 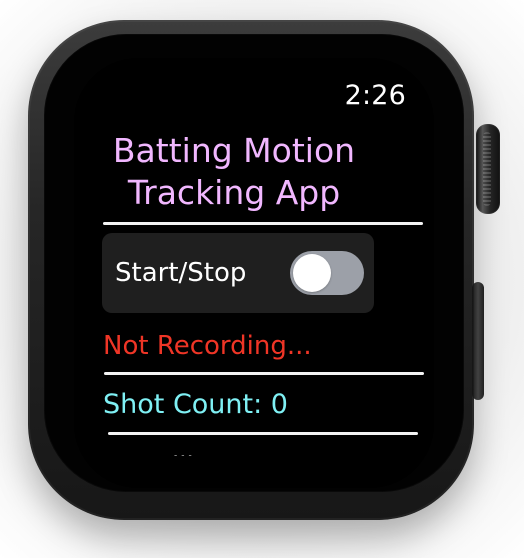 I want to click on title-divider, so click(x=263, y=223).